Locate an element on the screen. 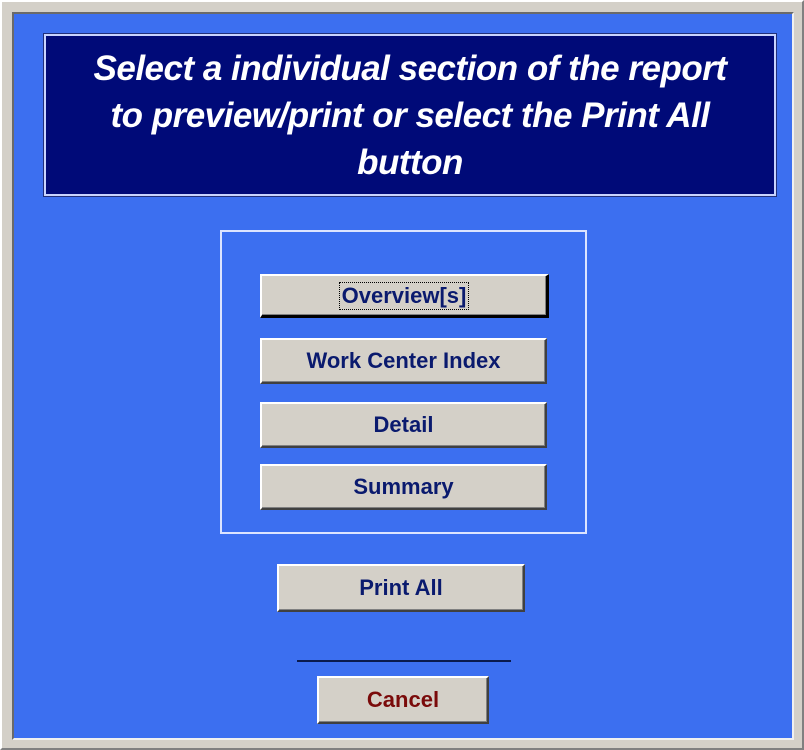 This screenshot has width=804, height=750. divider-line is located at coordinates (404, 661).